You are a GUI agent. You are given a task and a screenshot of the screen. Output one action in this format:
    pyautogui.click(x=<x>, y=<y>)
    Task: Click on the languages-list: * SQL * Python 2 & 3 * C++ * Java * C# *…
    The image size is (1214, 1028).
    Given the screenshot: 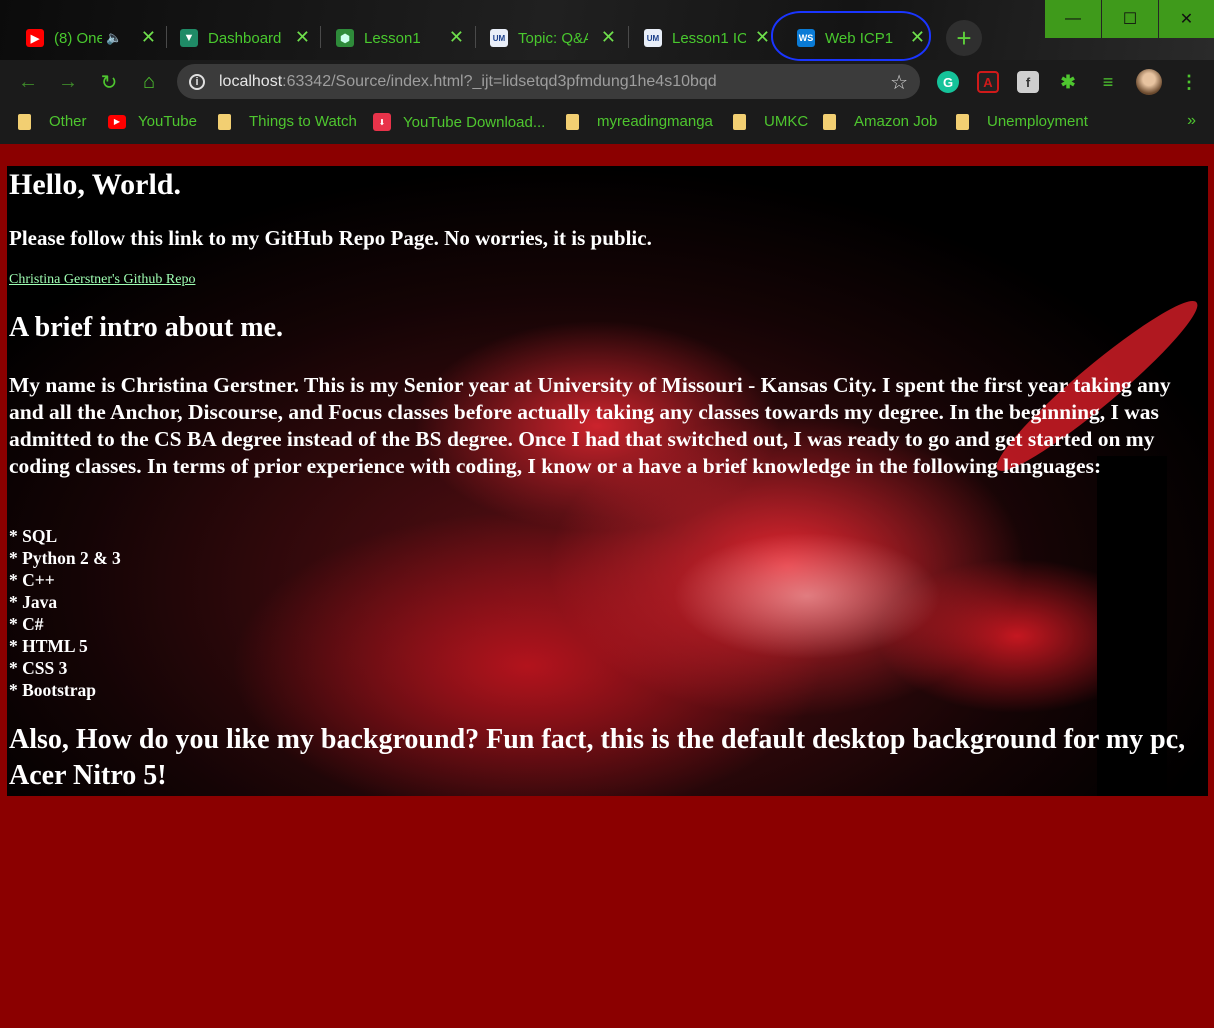 What is the action you would take?
    pyautogui.click(x=65, y=613)
    